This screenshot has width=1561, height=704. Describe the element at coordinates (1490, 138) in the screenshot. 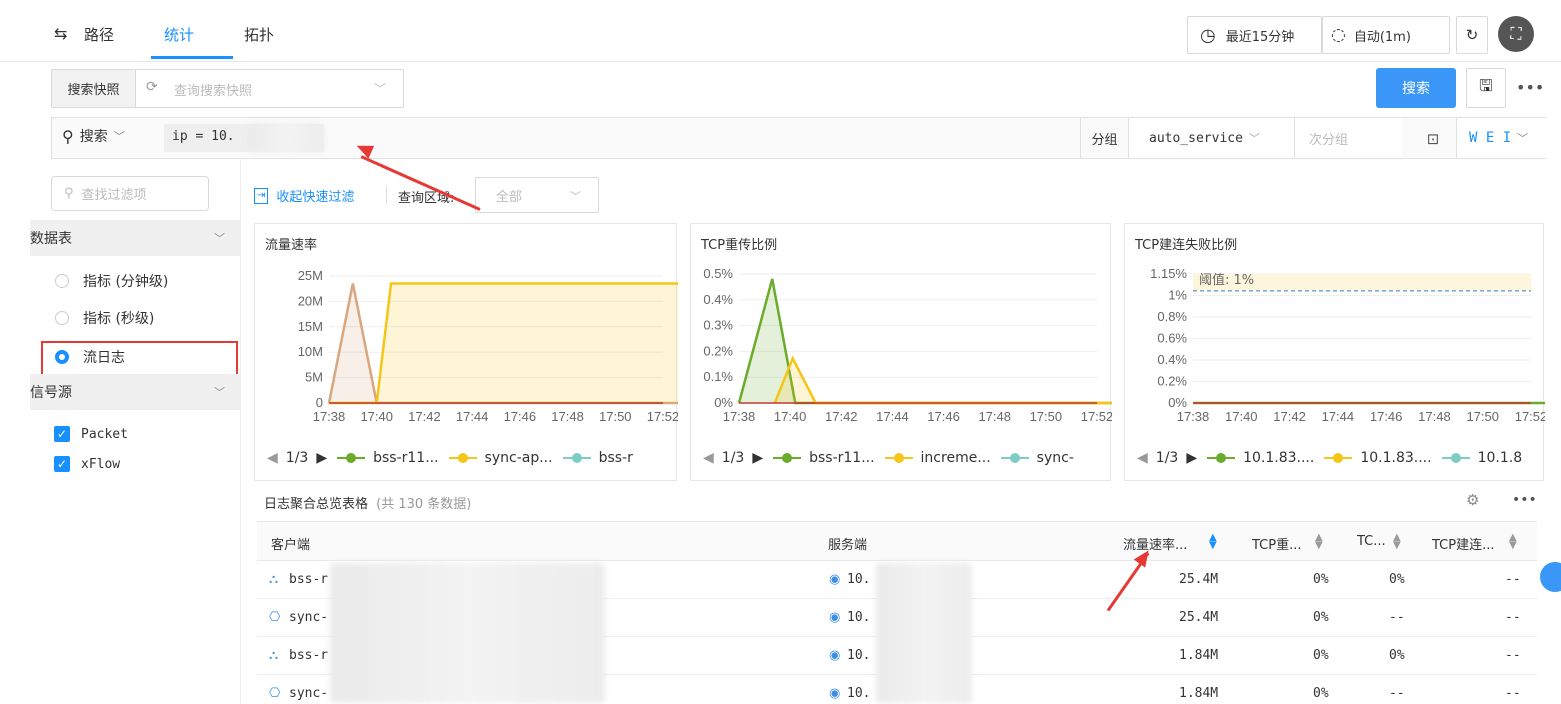

I see `display-value: W E I` at that location.